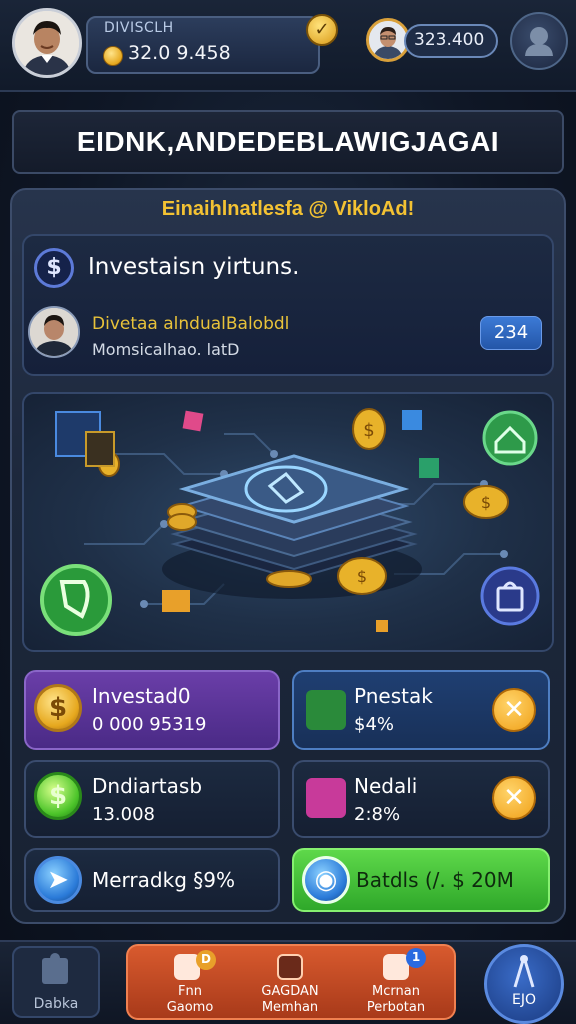 The image size is (576, 1024). Describe the element at coordinates (386, 786) in the screenshot. I see `deal-label: Nedali` at that location.